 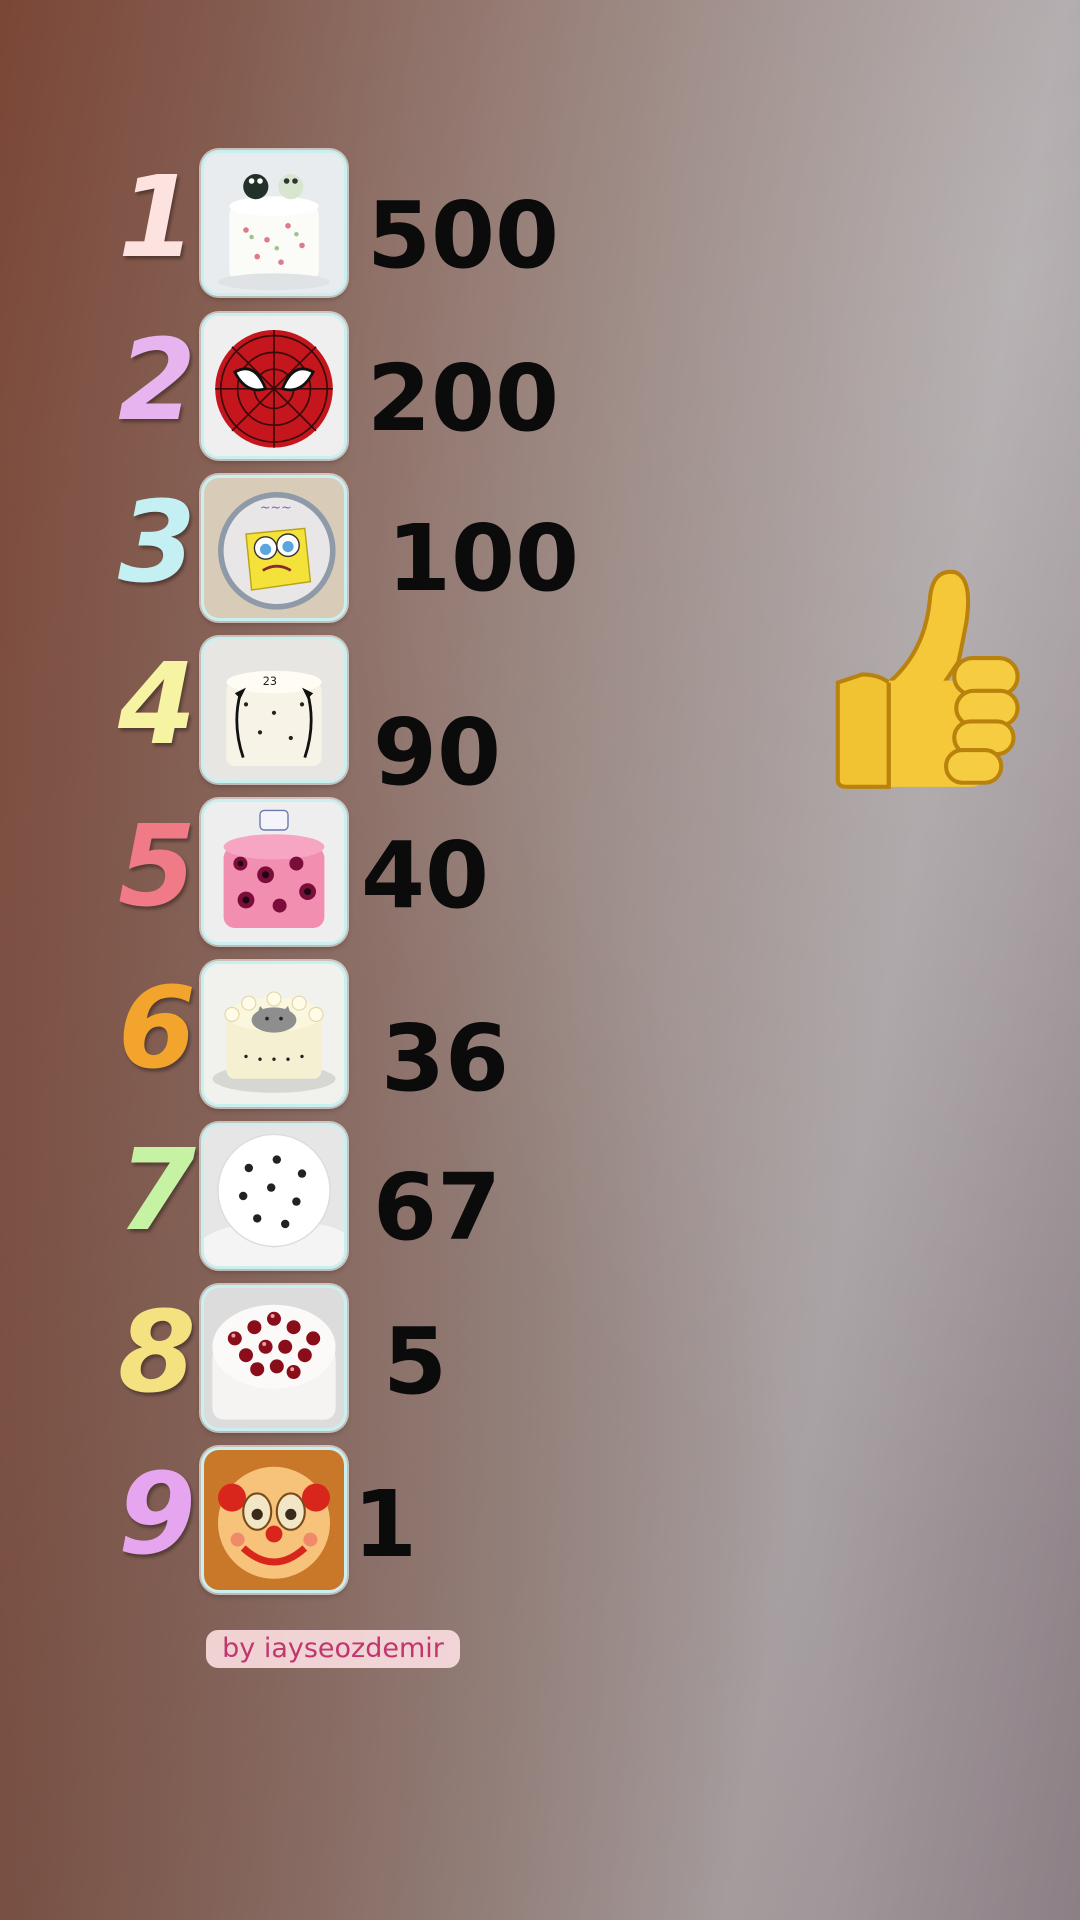 What do you see at coordinates (157, 218) in the screenshot?
I see `rank-number: 1` at bounding box center [157, 218].